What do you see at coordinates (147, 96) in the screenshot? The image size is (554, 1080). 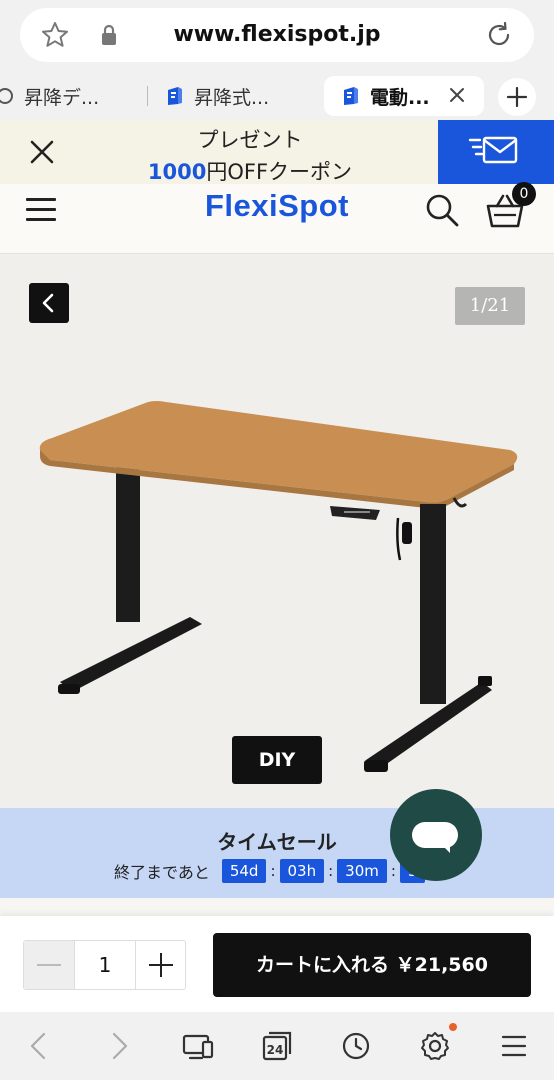 I see `tab-separator` at bounding box center [147, 96].